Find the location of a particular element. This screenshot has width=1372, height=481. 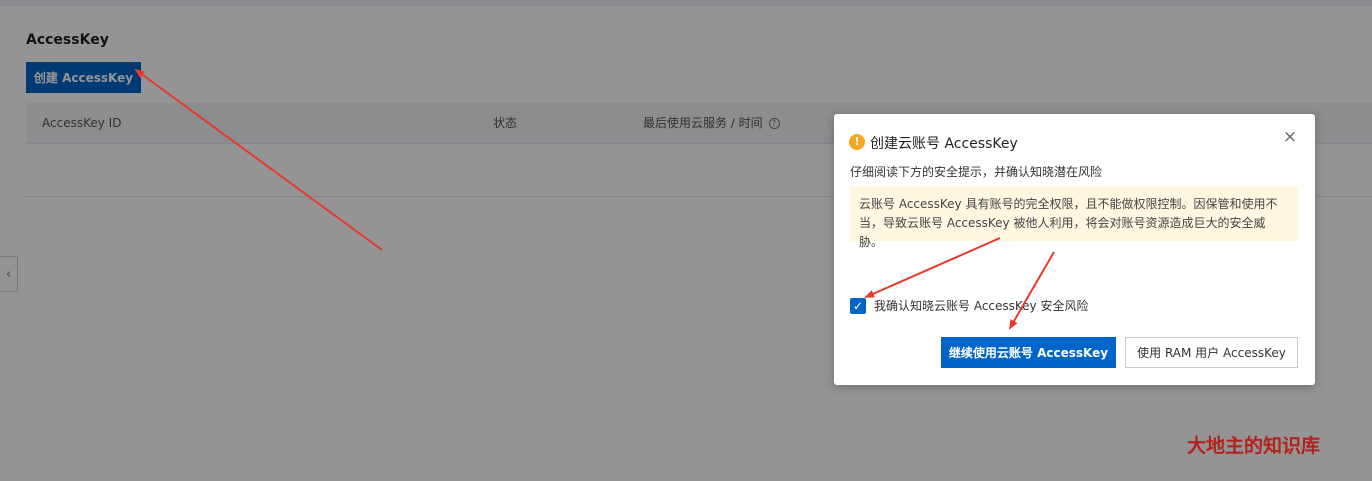

watermark: 大地主的知识库 is located at coordinates (1254, 446).